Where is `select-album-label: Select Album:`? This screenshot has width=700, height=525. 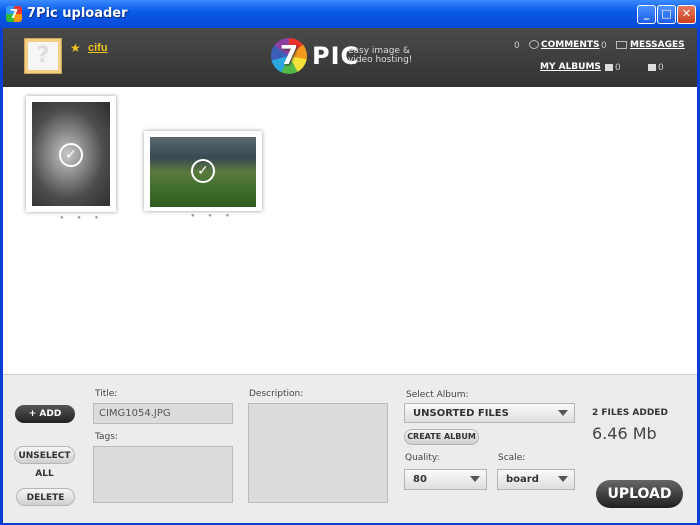
select-album-label: Select Album: is located at coordinates (437, 395).